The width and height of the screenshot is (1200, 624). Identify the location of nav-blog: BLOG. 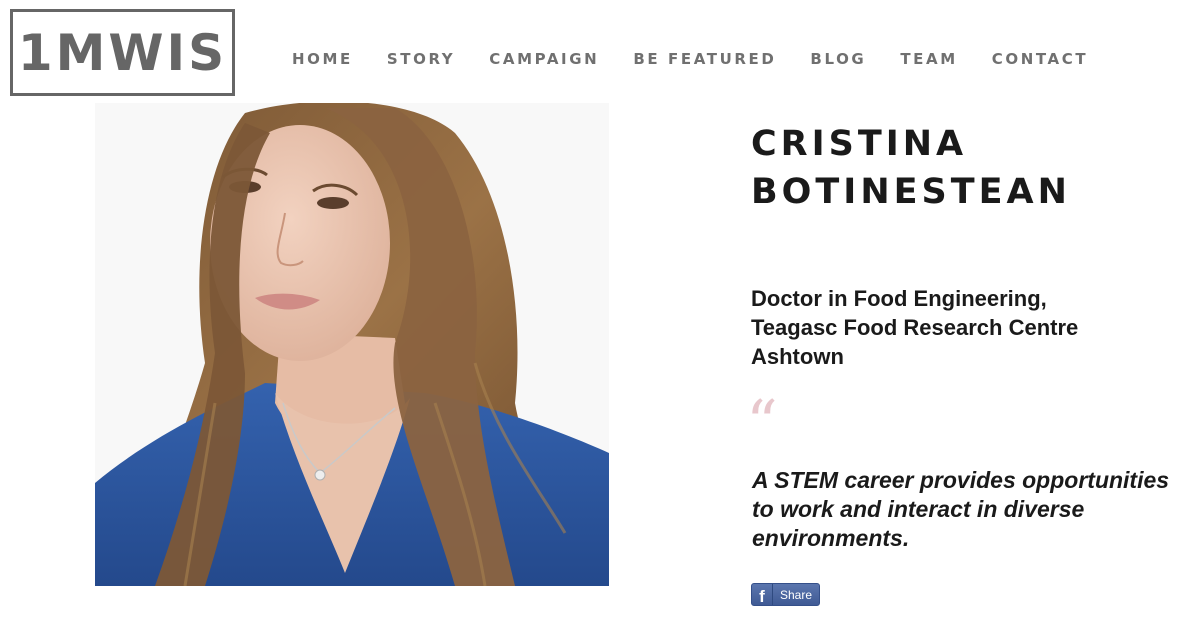
(838, 59).